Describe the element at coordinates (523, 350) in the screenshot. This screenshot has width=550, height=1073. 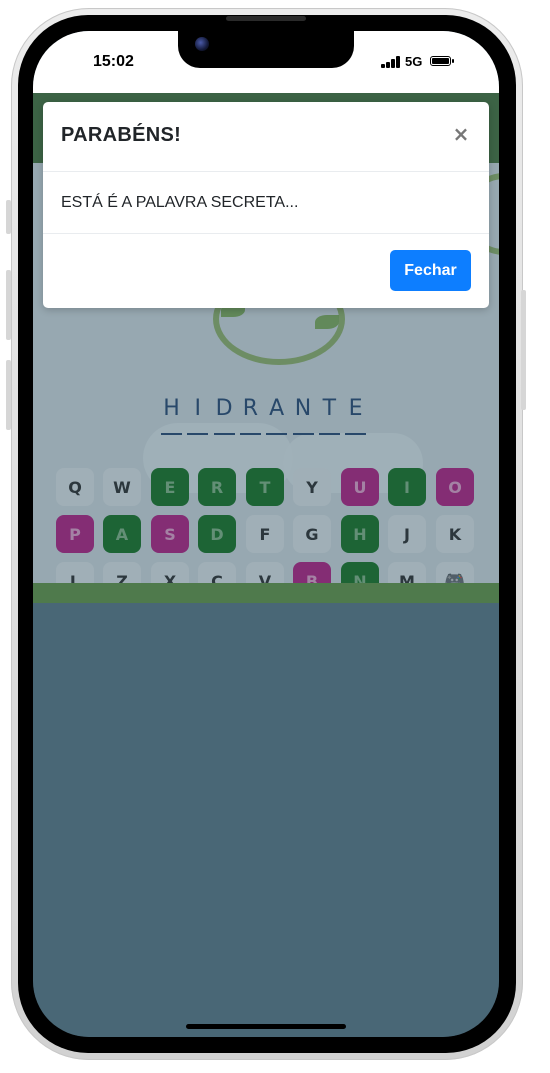
I see `power-button` at that location.